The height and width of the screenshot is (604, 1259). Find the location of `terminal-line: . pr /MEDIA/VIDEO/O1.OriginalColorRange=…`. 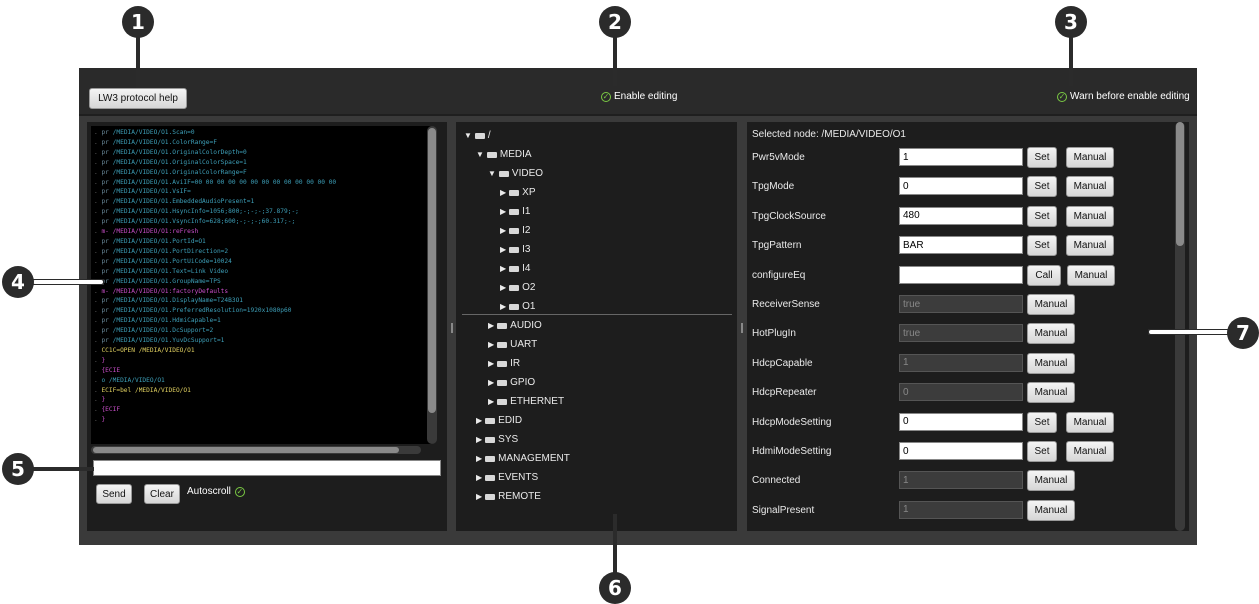

terminal-line: . pr /MEDIA/VIDEO/O1.OriginalColorRange=… is located at coordinates (170, 172).